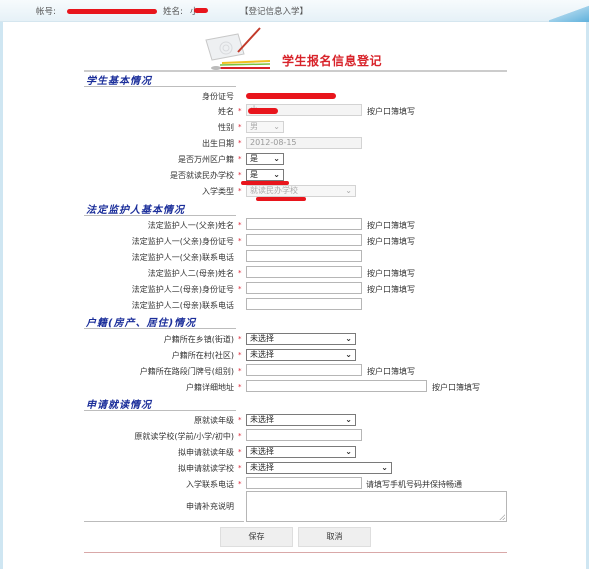 The image size is (589, 569). What do you see at coordinates (334, 537) in the screenshot?
I see `cancel-button: 取消` at bounding box center [334, 537].